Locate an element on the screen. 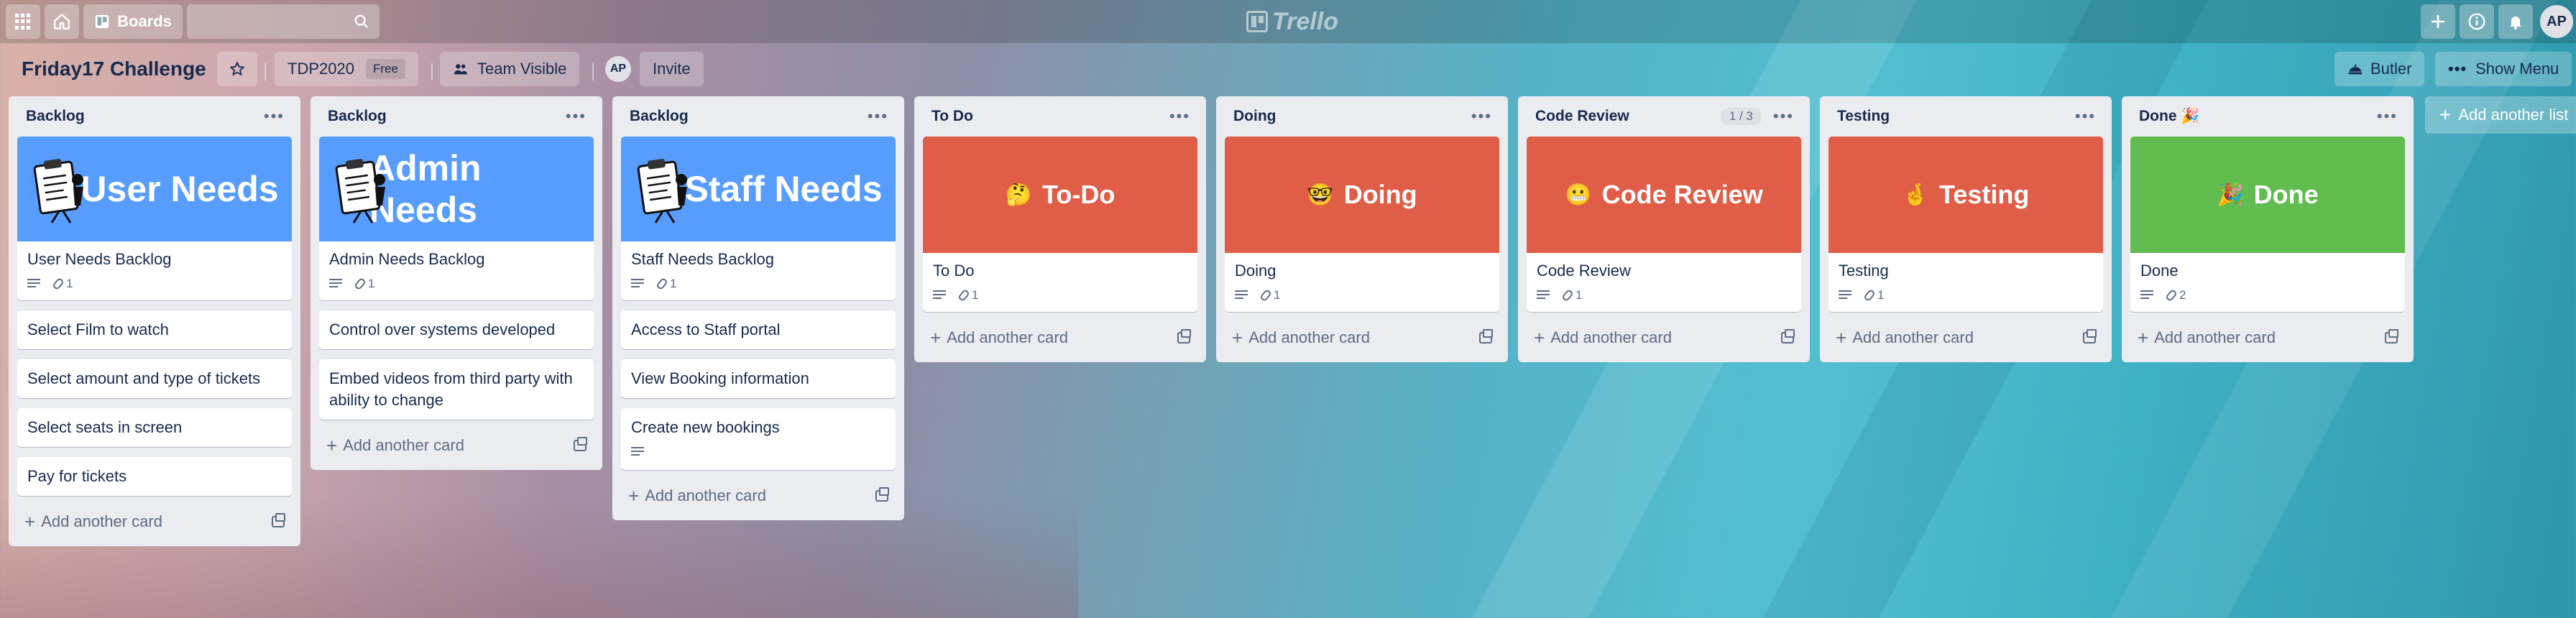  show-menu-button: ••• Show Menu is located at coordinates (2503, 69).